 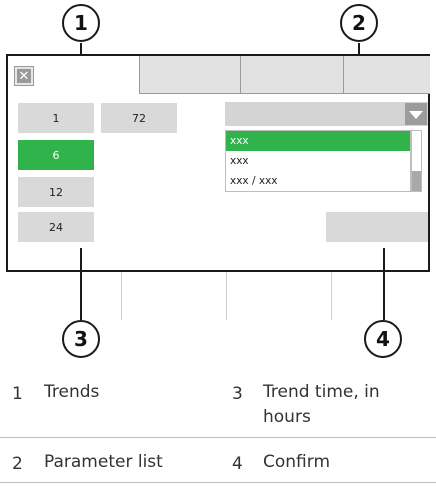 What do you see at coordinates (72, 392) in the screenshot?
I see `legend-text-trends: Trends` at bounding box center [72, 392].